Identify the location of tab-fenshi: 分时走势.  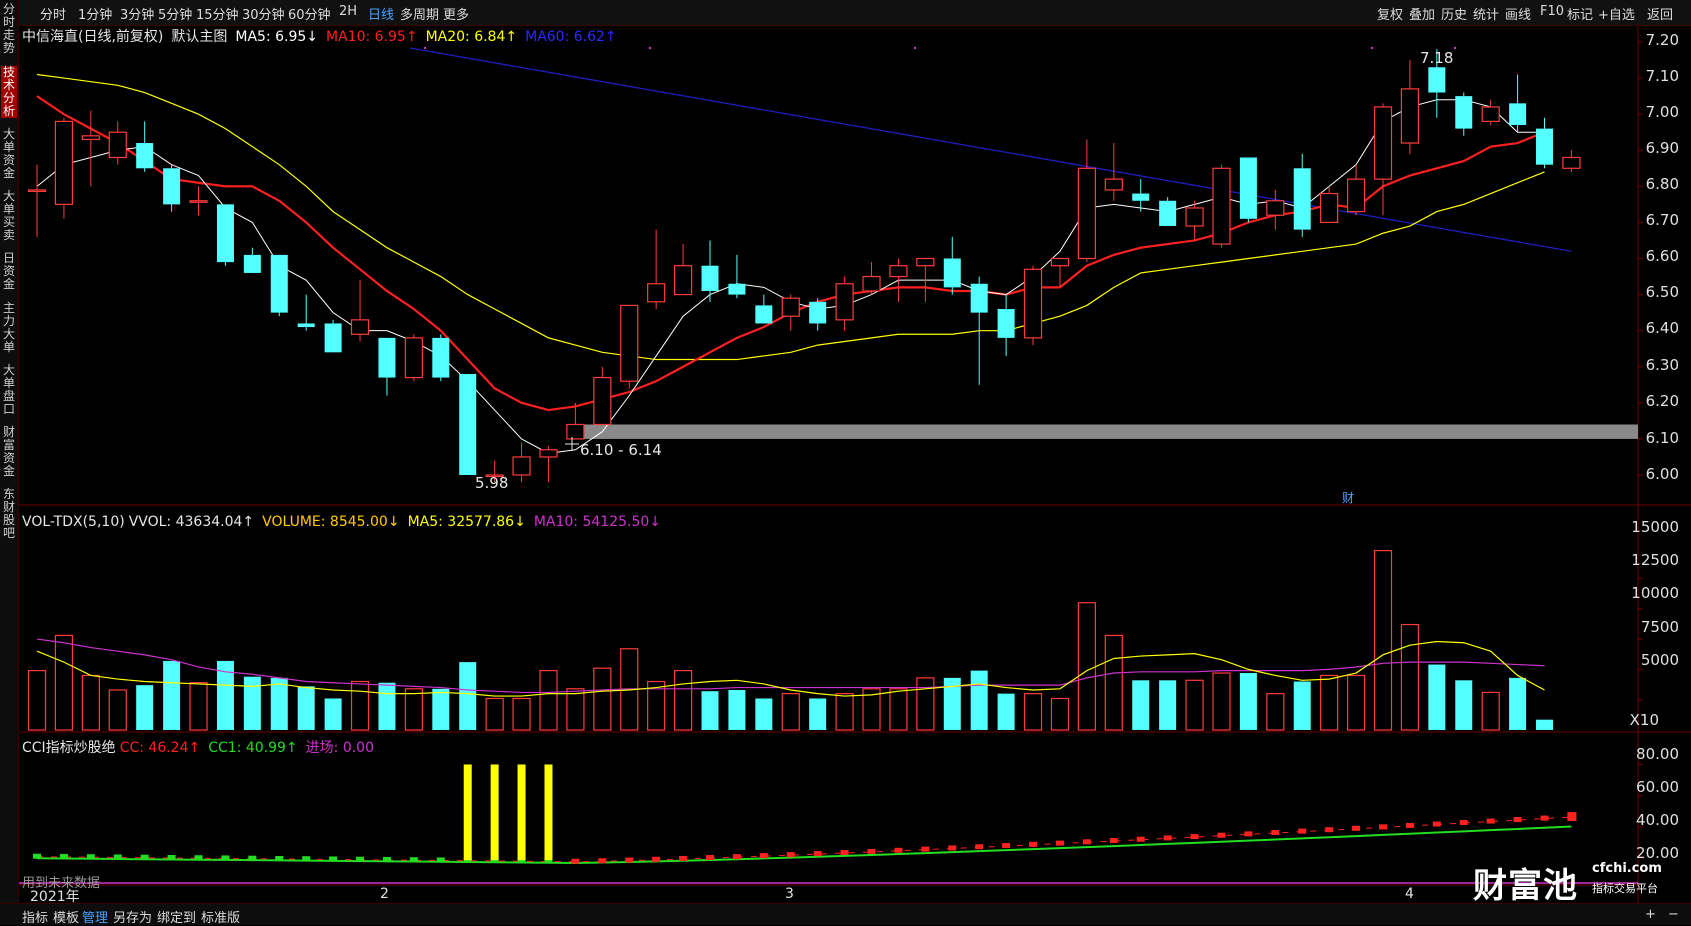
(9, 29).